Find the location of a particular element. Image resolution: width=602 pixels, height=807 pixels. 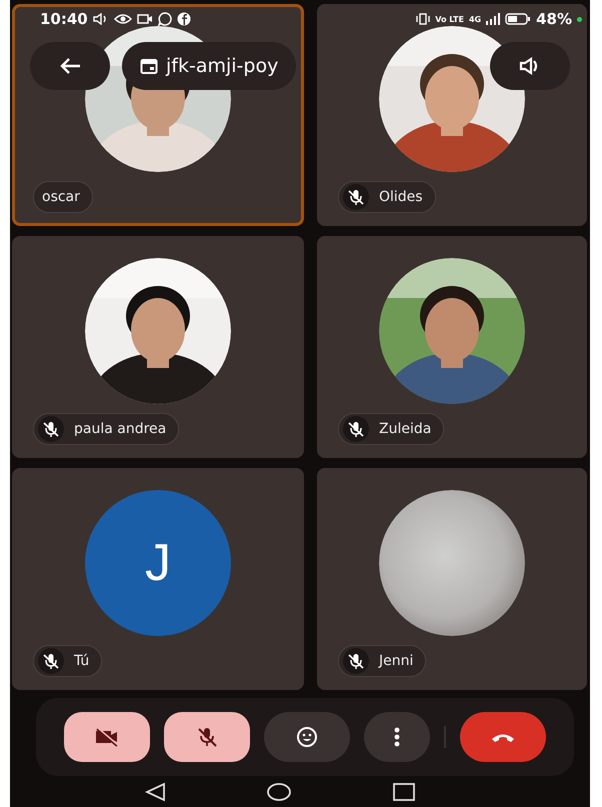

video-camera-icon is located at coordinates (144, 19).